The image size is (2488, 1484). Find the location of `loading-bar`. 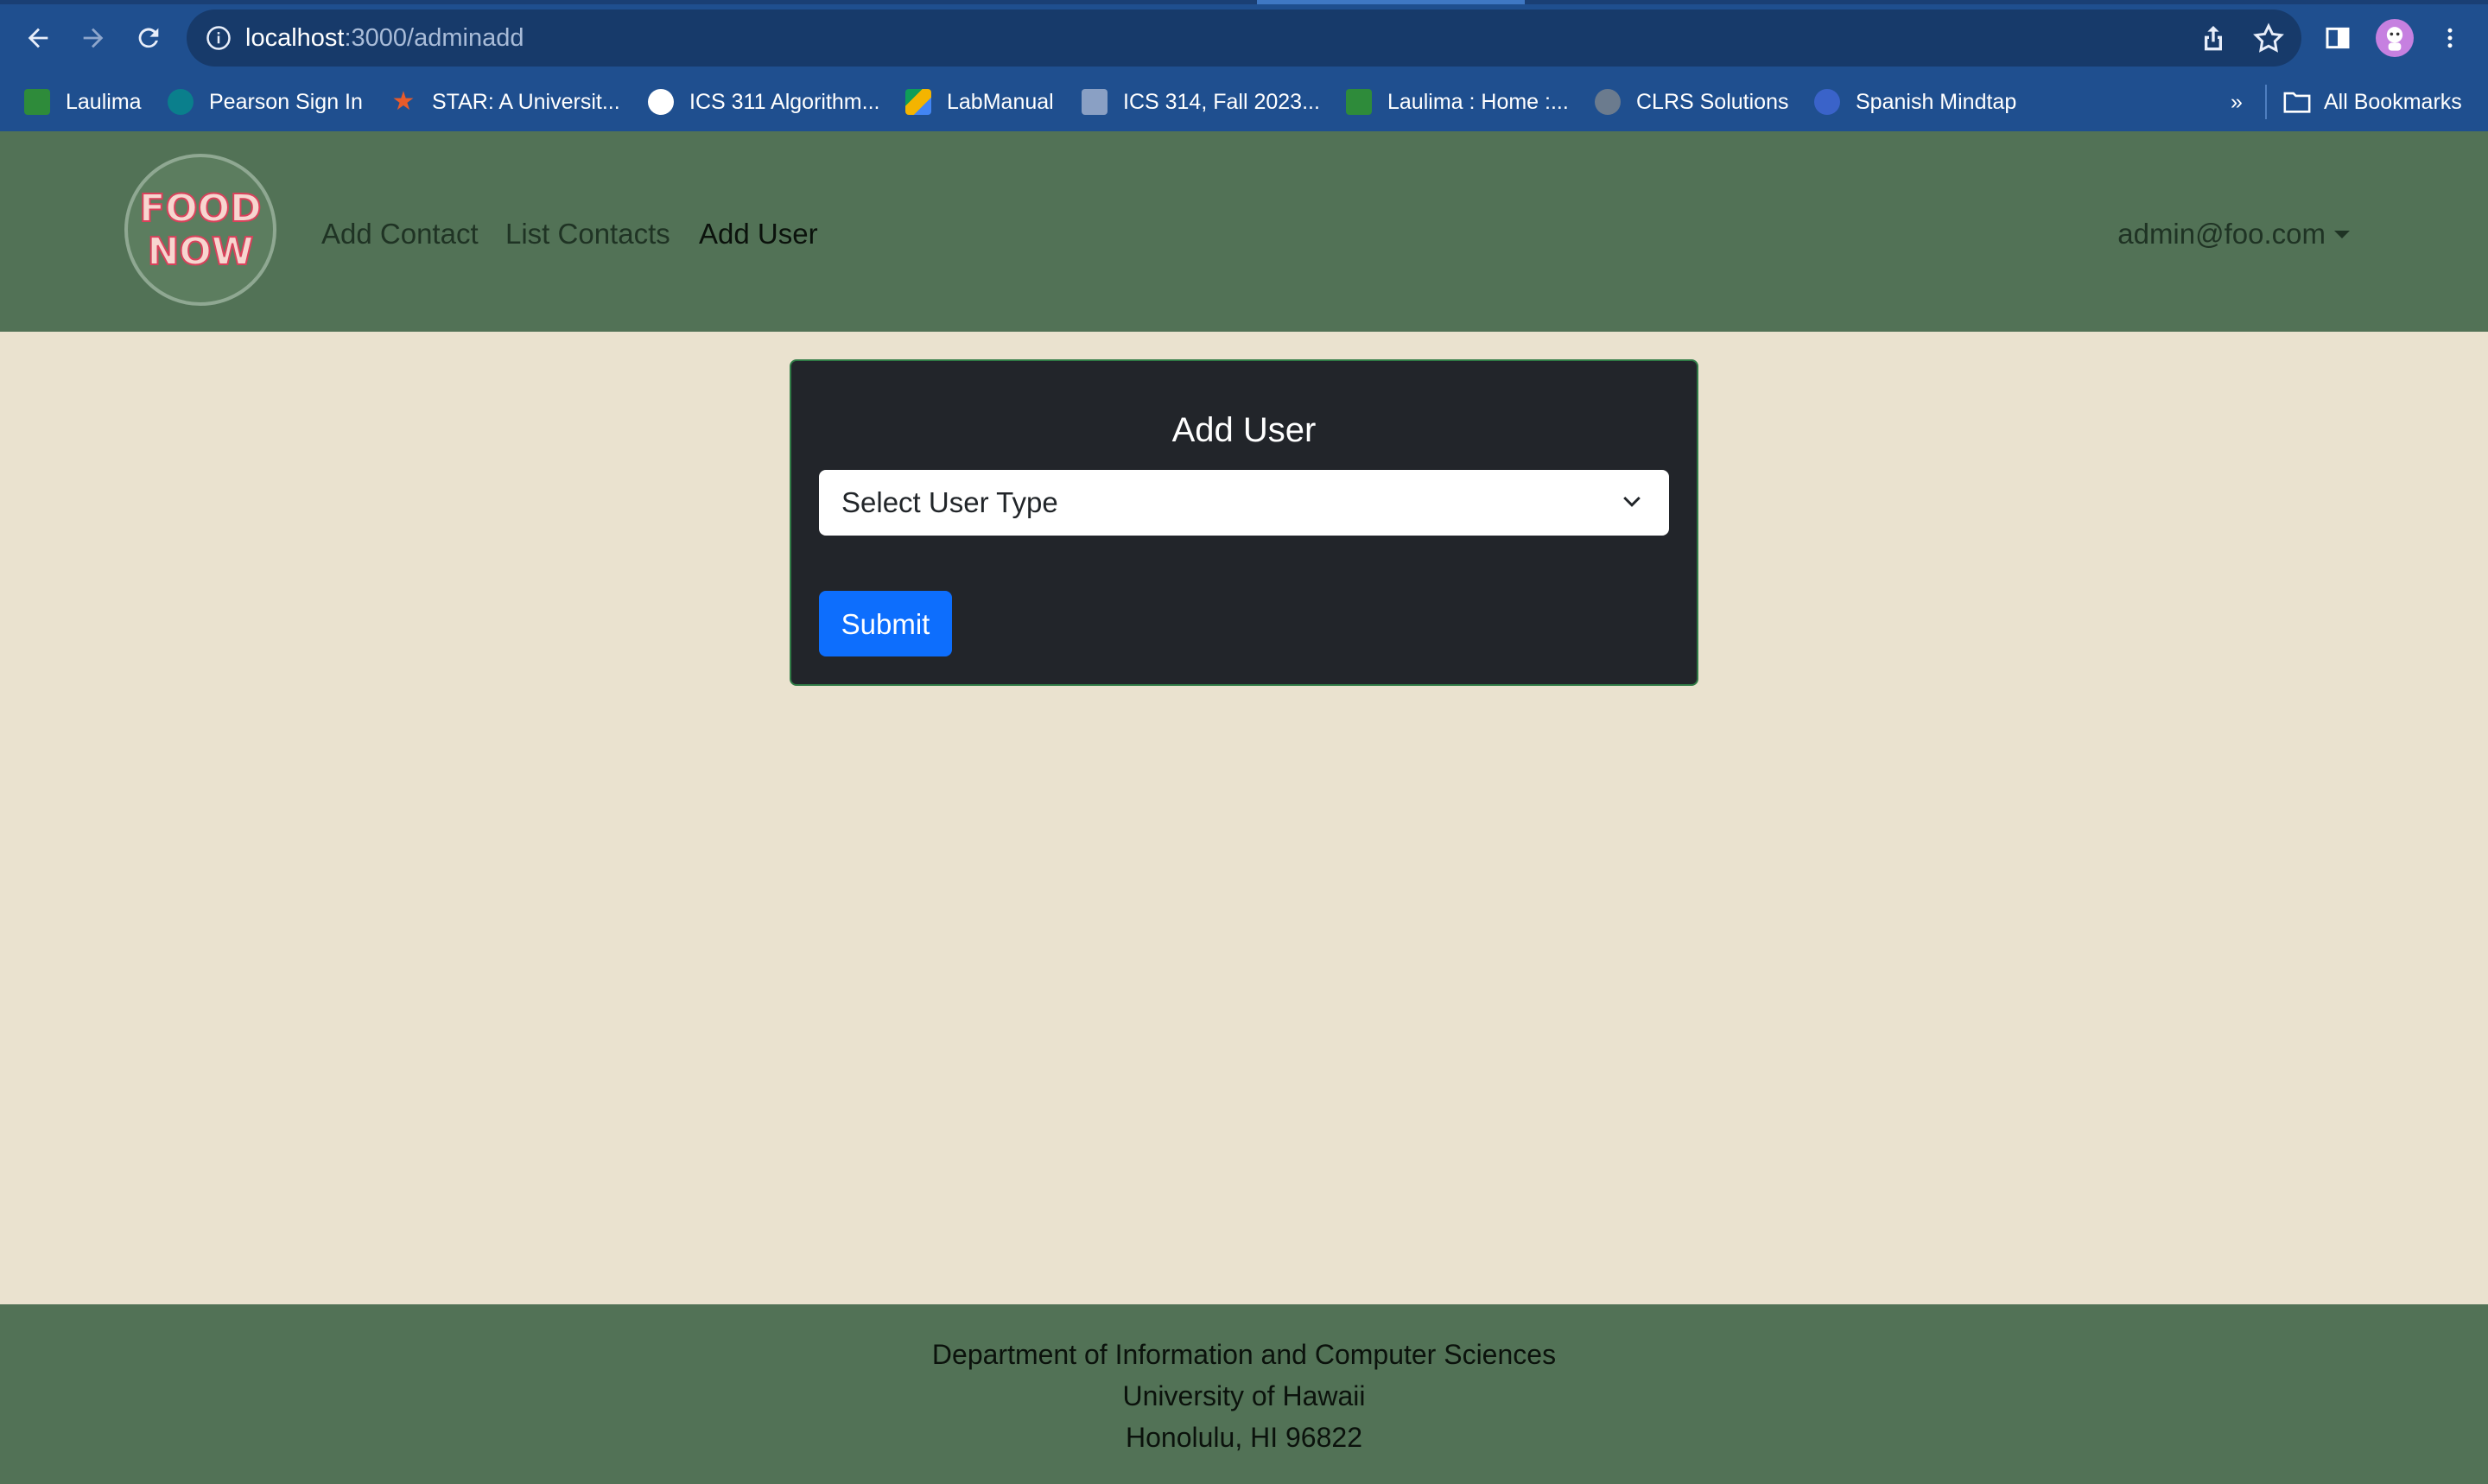

loading-bar is located at coordinates (1244, 2).